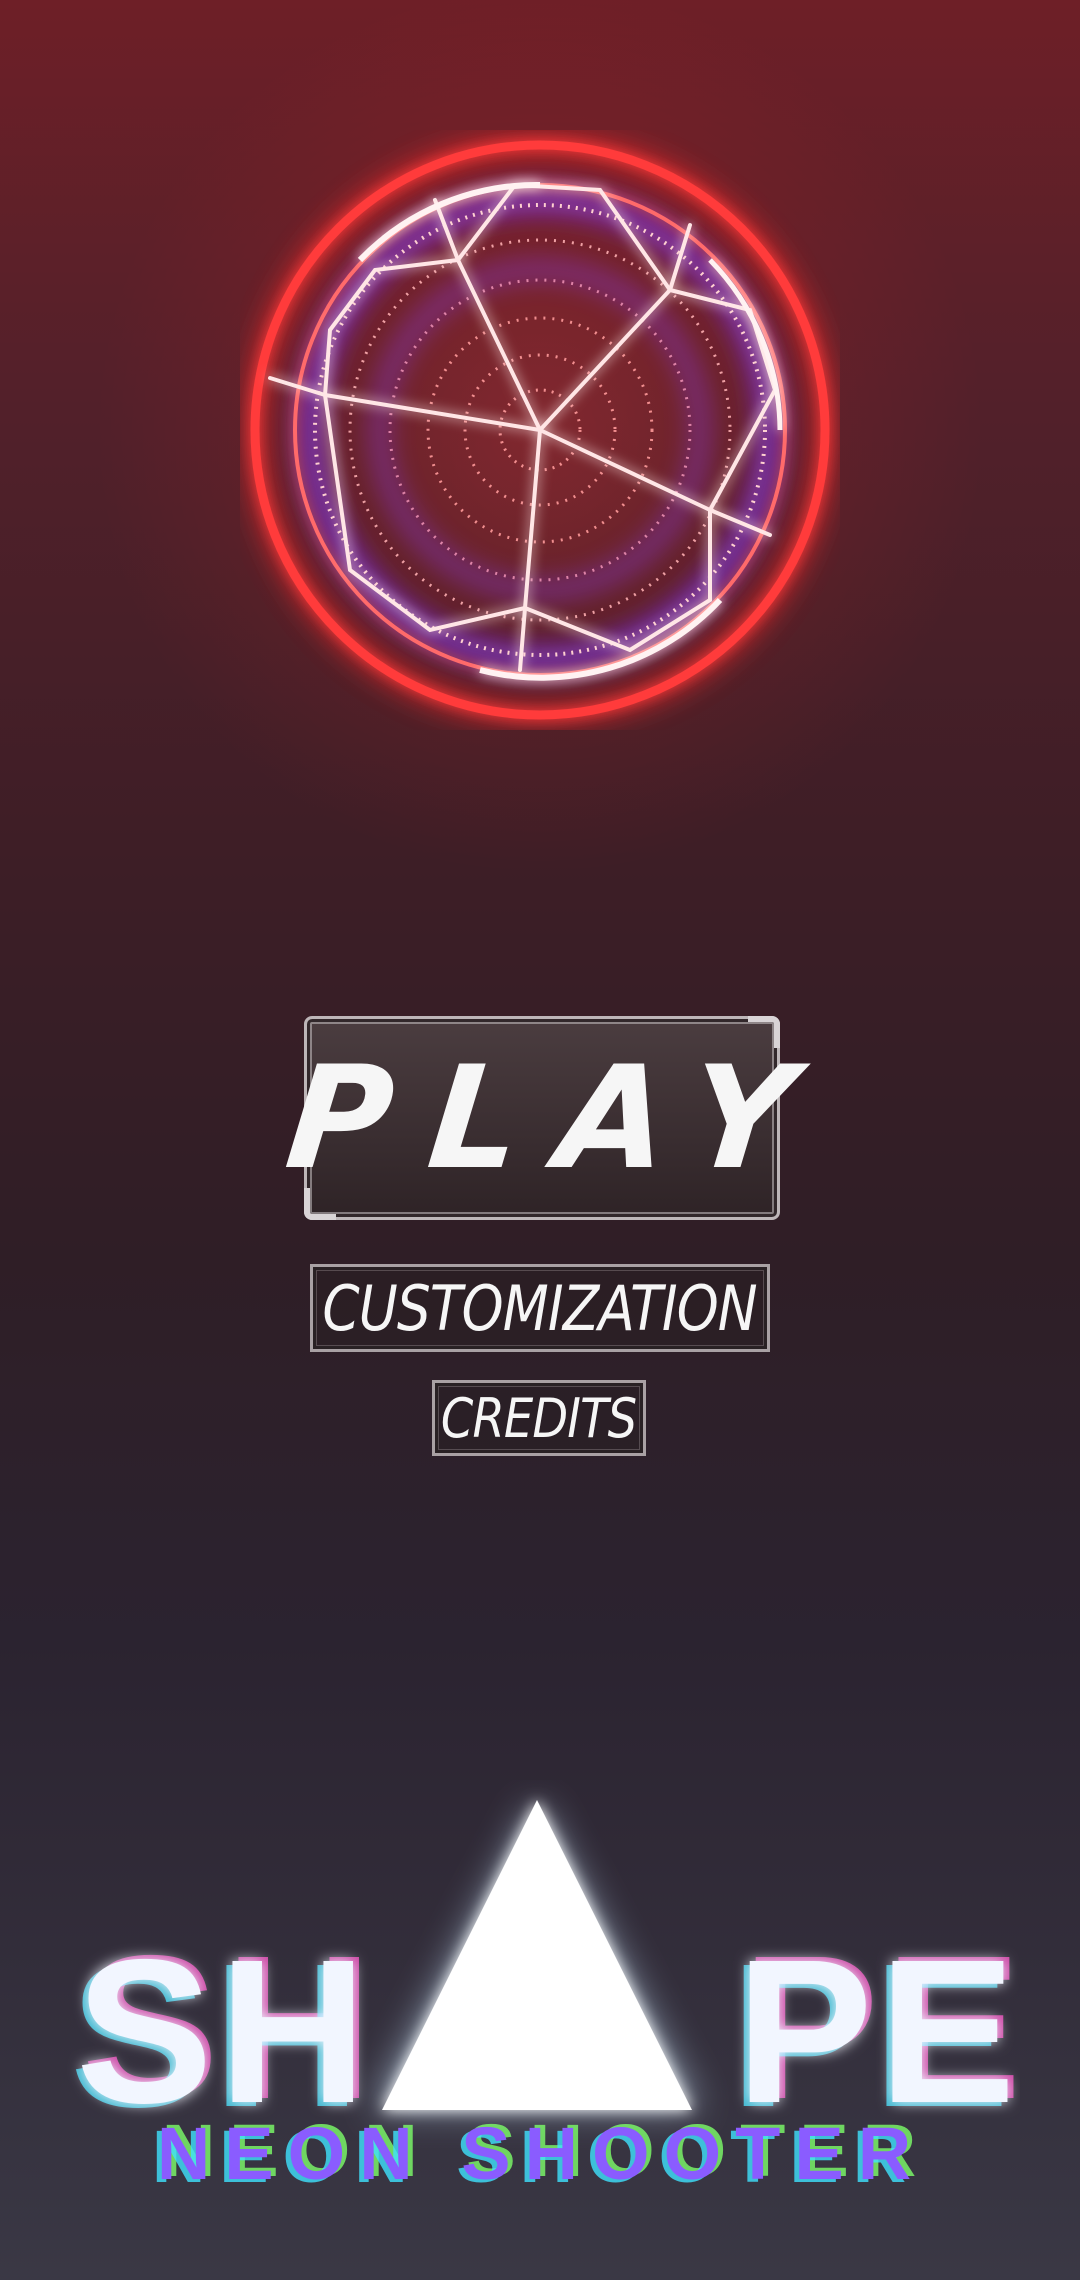 The height and width of the screenshot is (2280, 1080). I want to click on customization-button: CUSTOMIZATION, so click(540, 1308).